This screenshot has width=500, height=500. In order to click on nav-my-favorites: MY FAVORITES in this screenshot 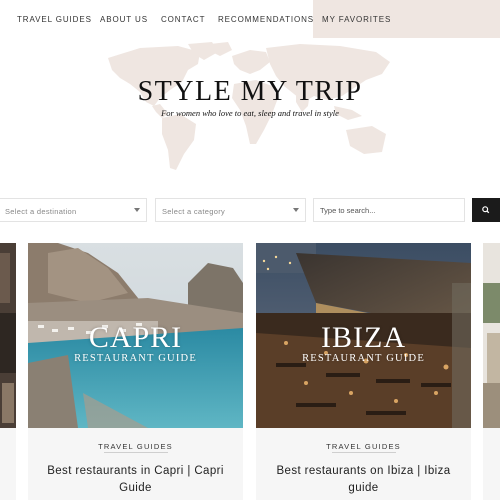, I will do `click(406, 19)`.